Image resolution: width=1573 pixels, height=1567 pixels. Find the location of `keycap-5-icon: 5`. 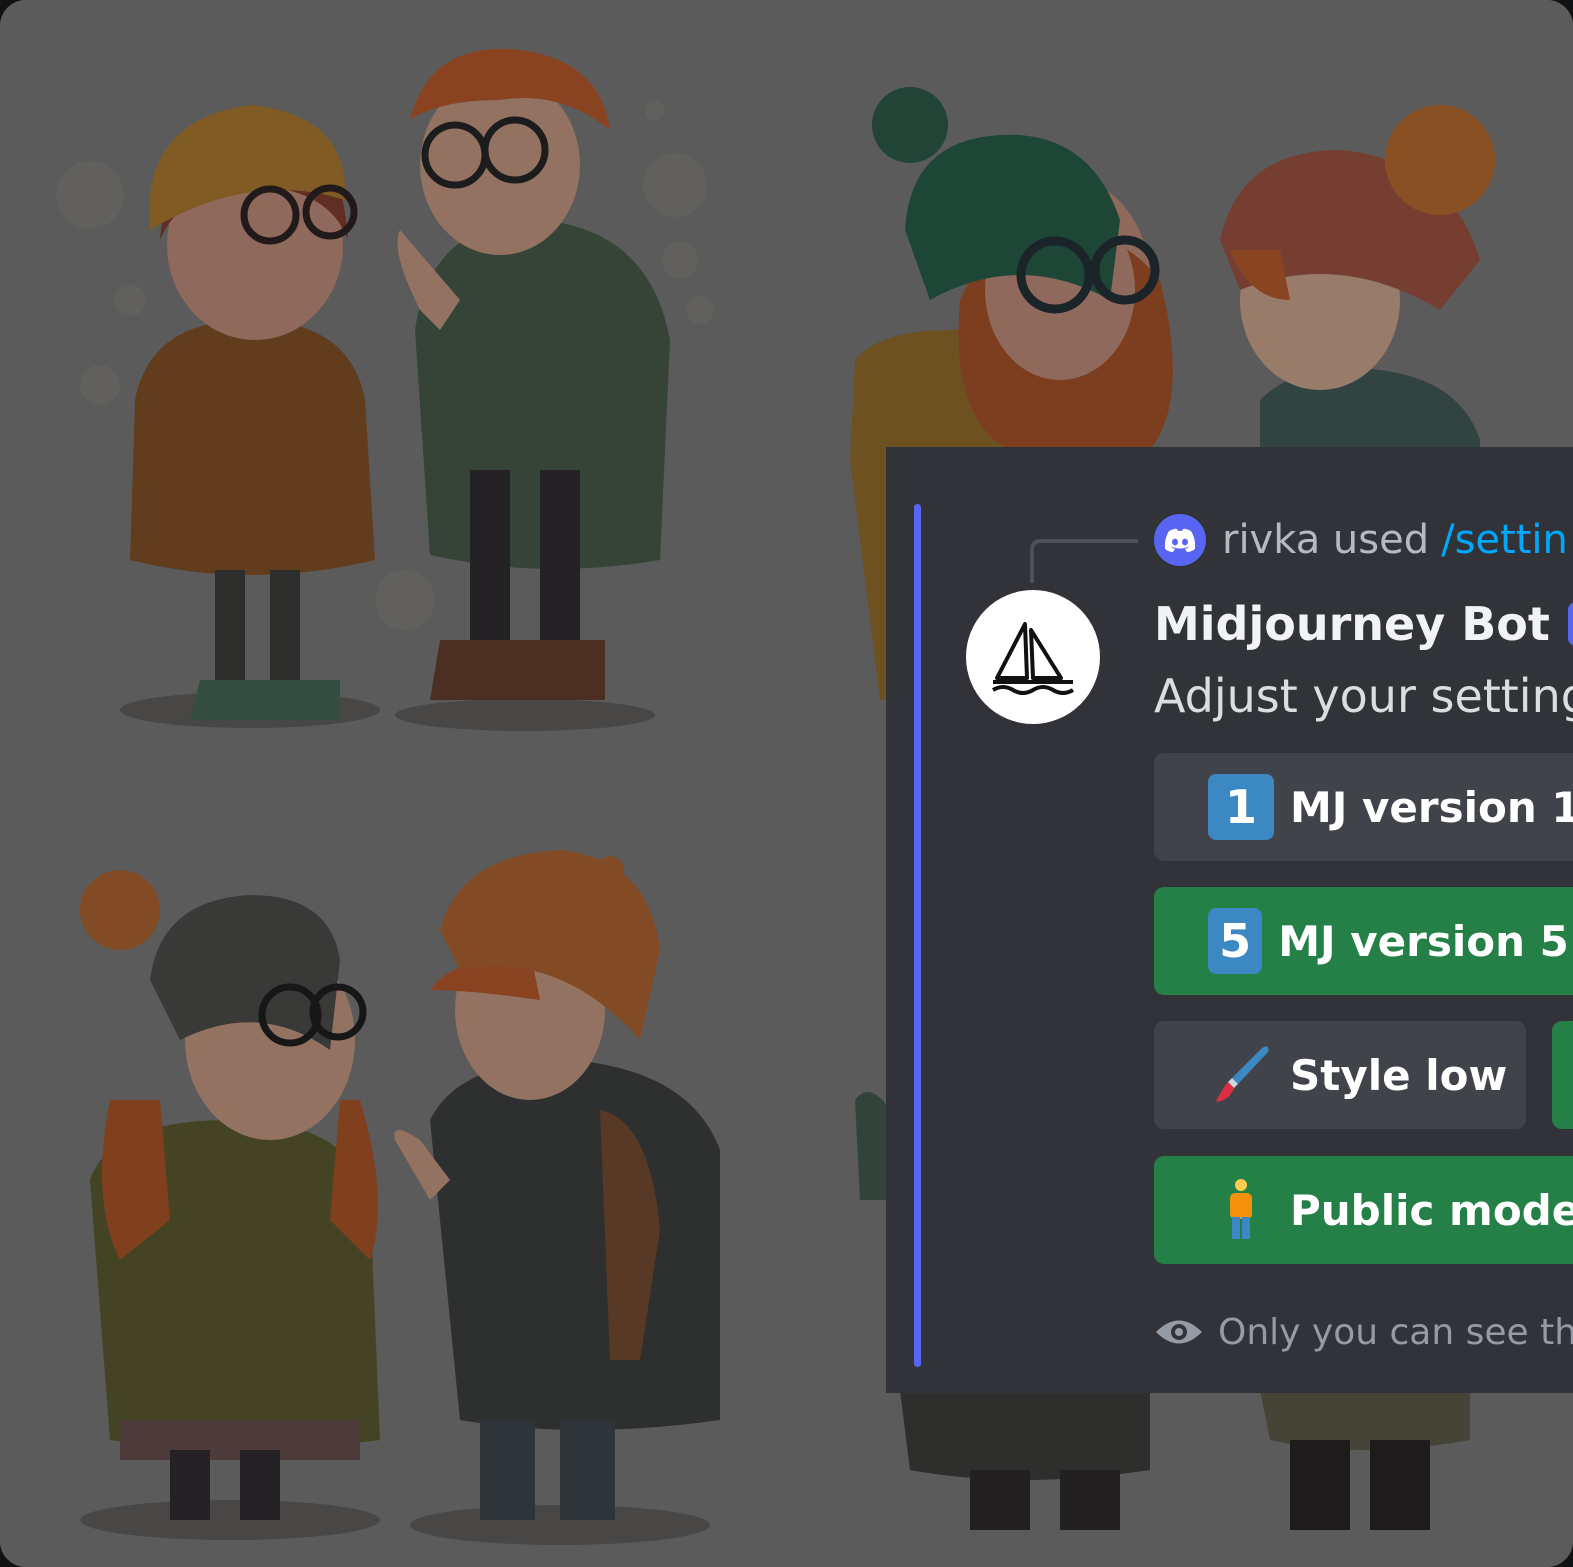

keycap-5-icon: 5 is located at coordinates (1235, 941).